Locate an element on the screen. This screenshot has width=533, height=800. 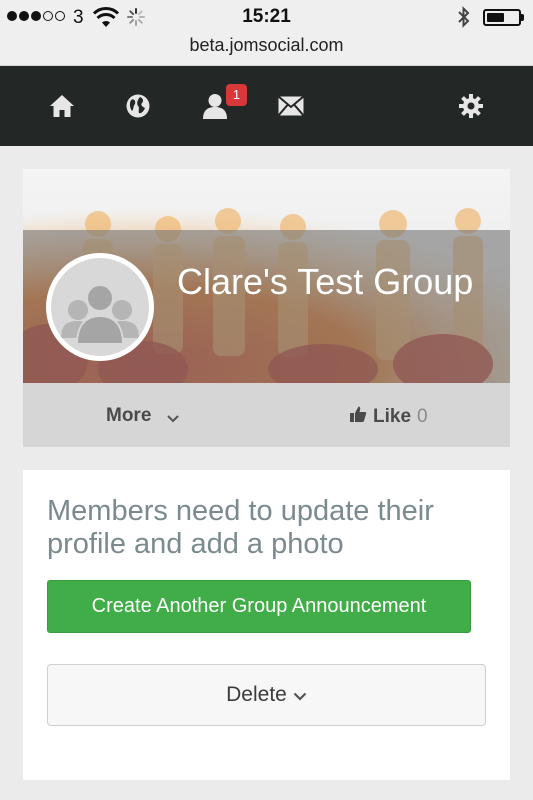
status-bar: 3 15:21 is located at coordinates (266, 17).